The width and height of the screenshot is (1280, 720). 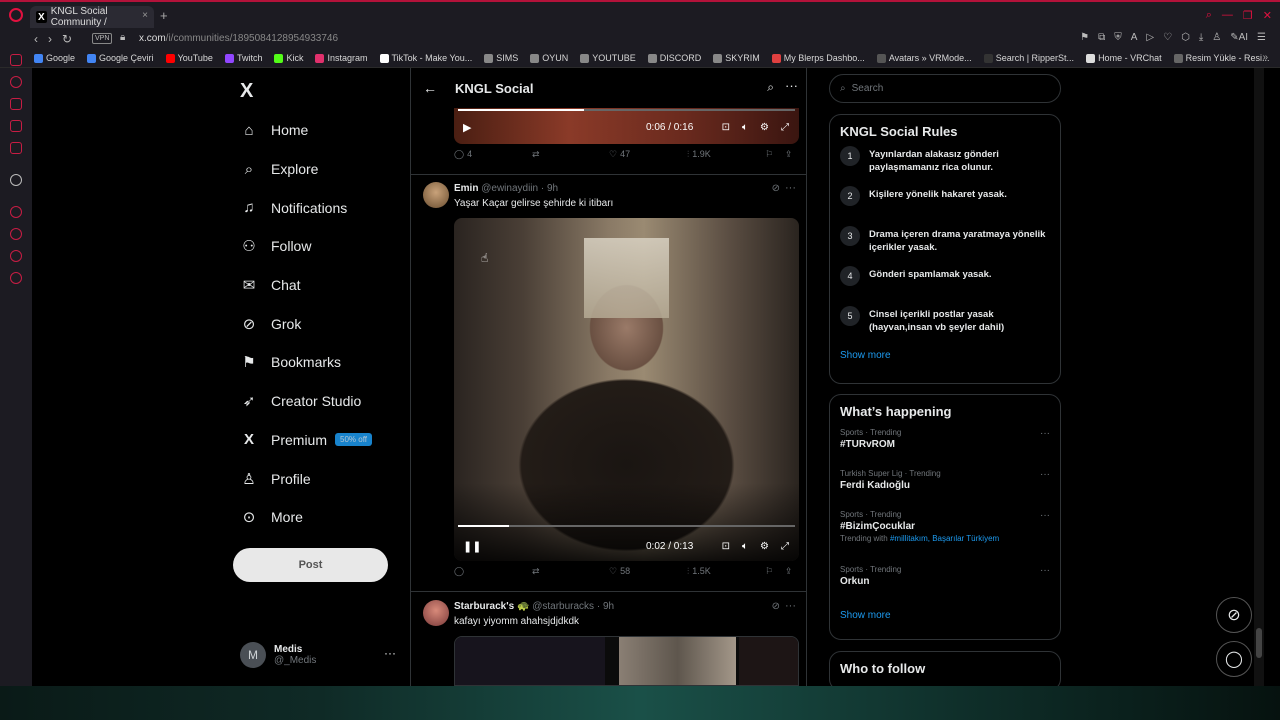 I want to click on bookmark-item: Kick, so click(x=288, y=58).